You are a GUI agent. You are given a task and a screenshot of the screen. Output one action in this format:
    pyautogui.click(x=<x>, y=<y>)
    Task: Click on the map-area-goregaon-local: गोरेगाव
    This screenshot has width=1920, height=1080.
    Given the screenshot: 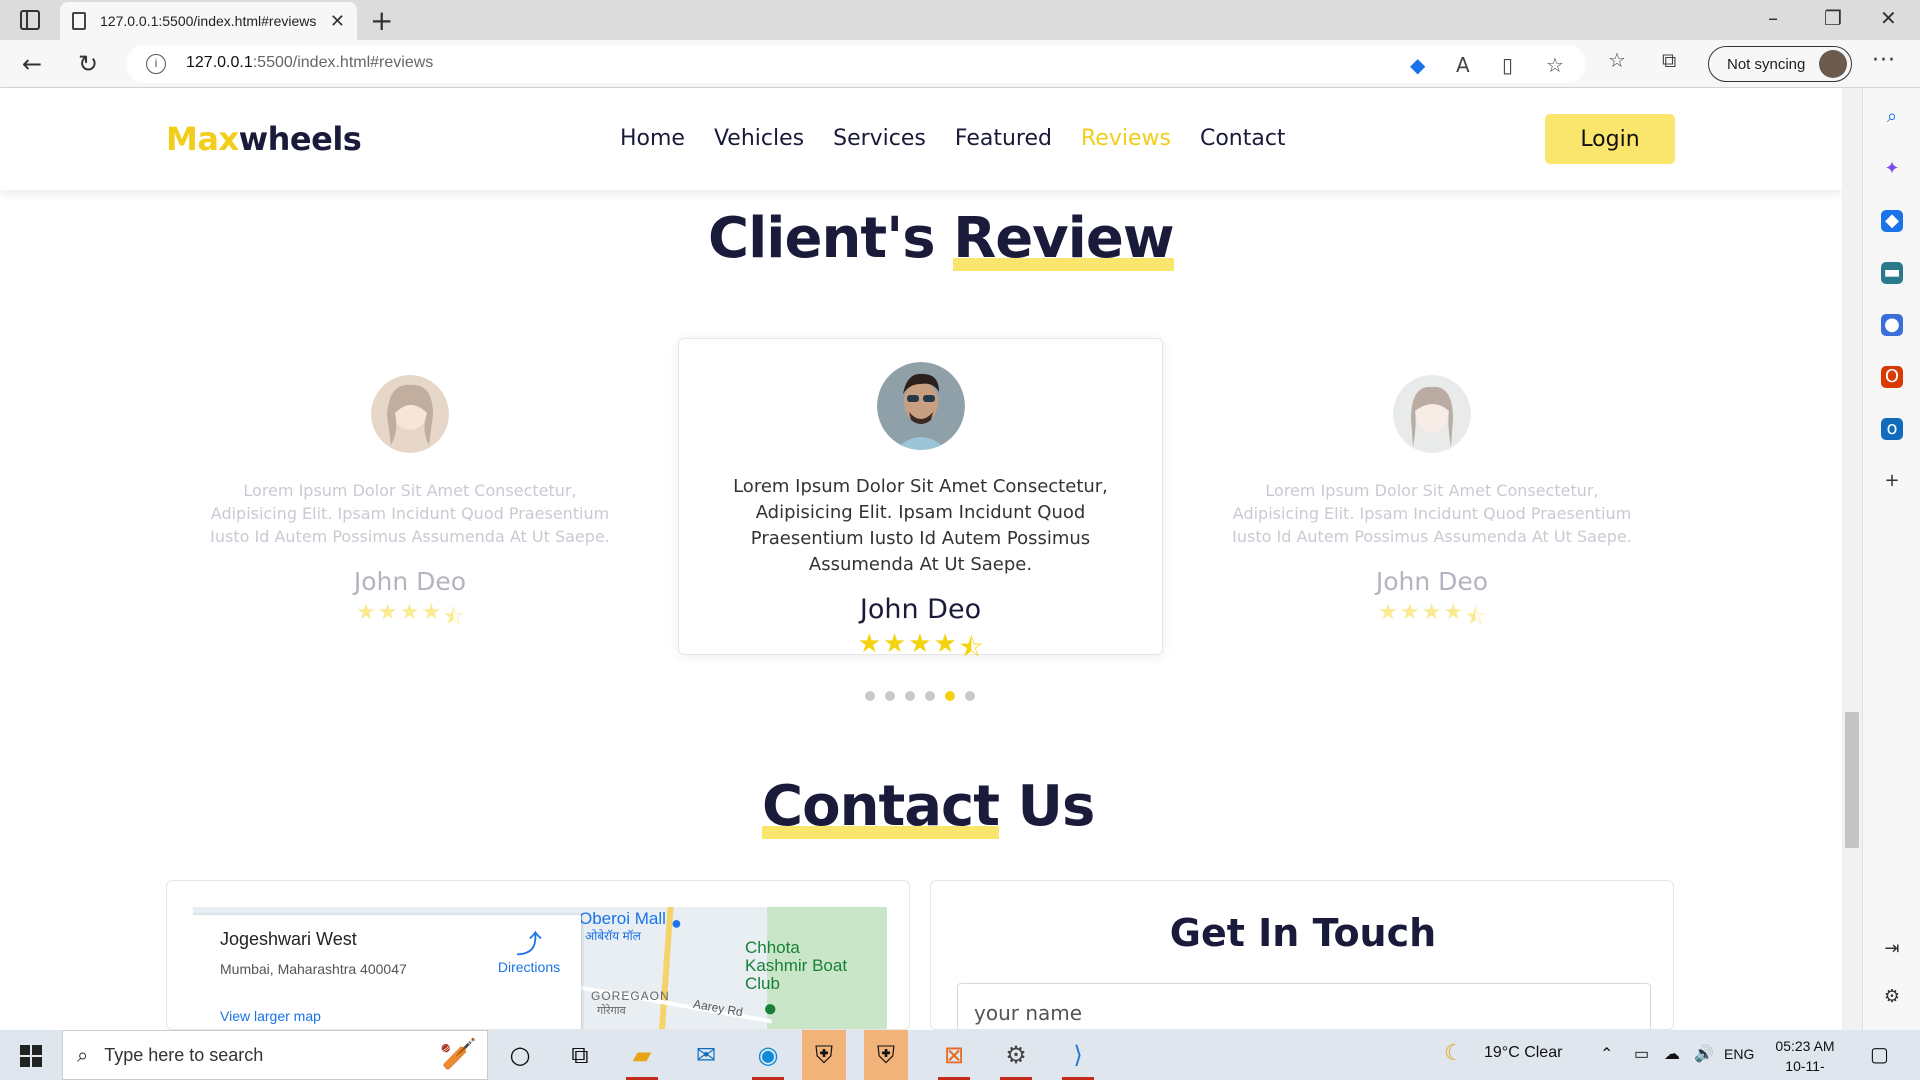 What is the action you would take?
    pyautogui.click(x=611, y=1011)
    